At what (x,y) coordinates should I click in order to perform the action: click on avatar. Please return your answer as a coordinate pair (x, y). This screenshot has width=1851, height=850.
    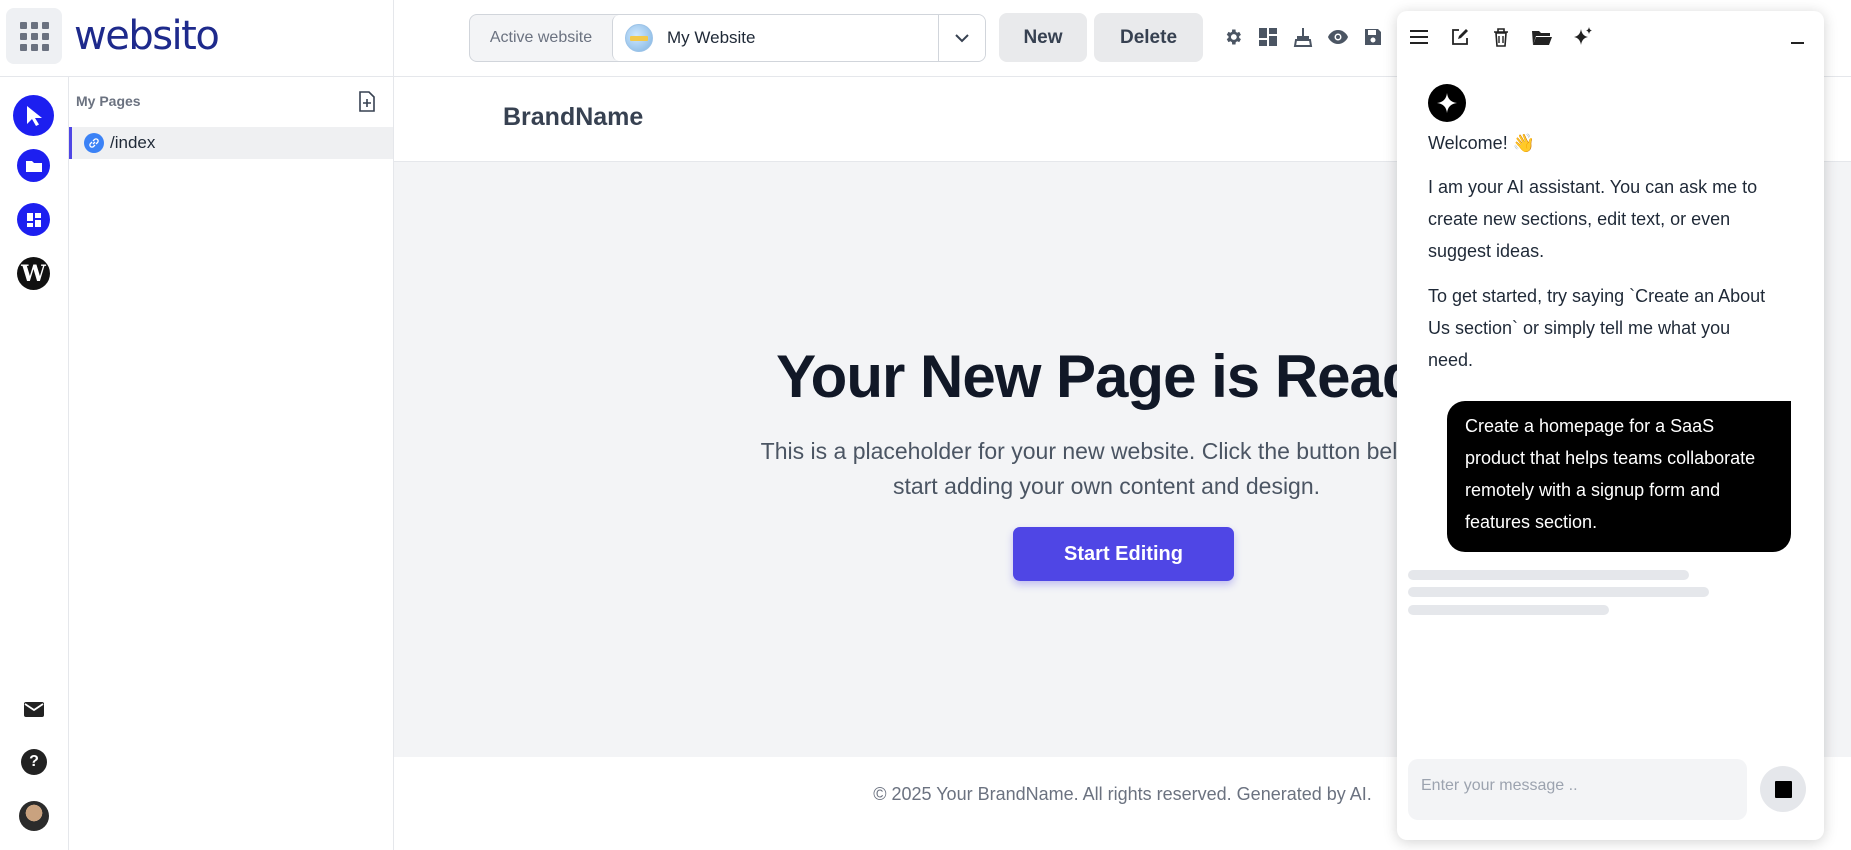
    Looking at the image, I should click on (34, 816).